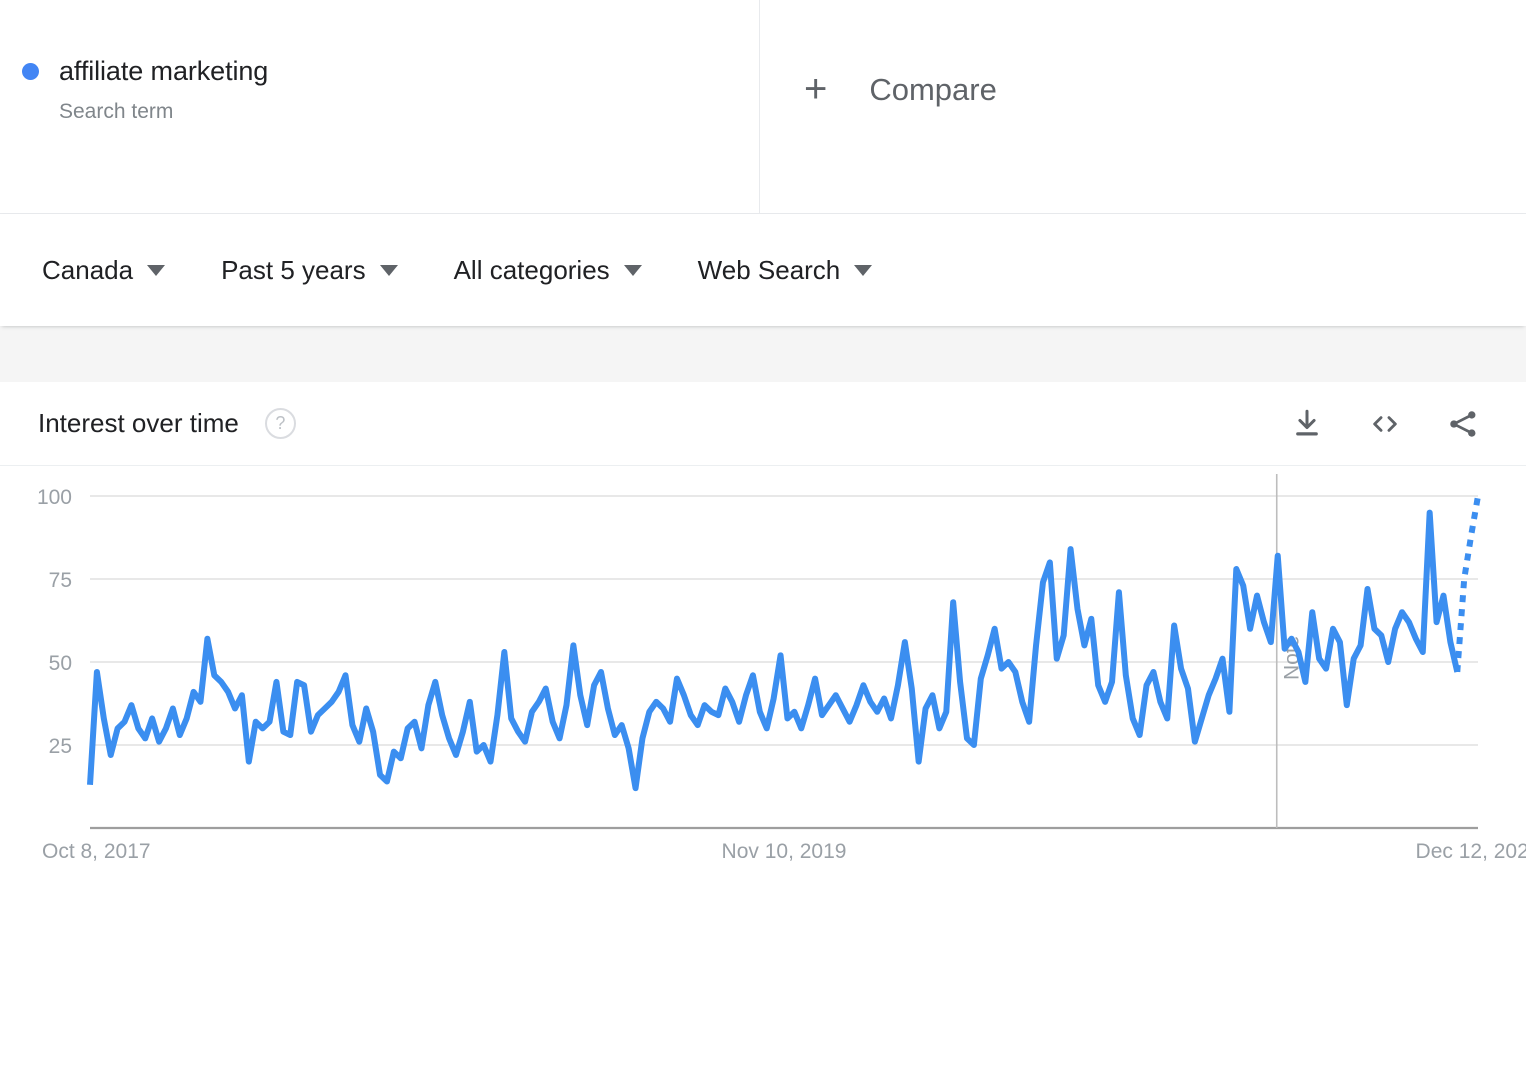  Describe the element at coordinates (60, 580) in the screenshot. I see `svg-text: 75` at that location.